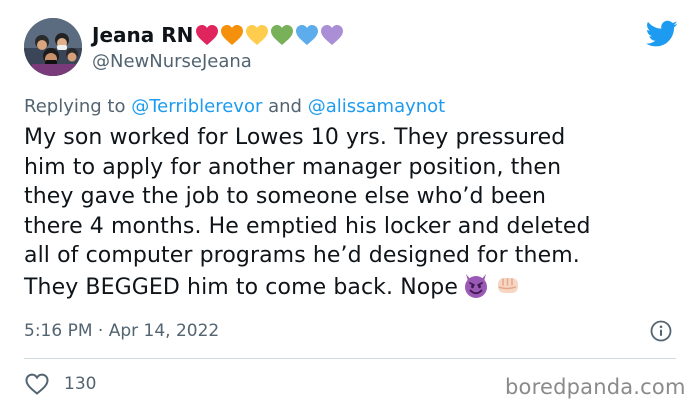 This screenshot has width=700, height=410. Describe the element at coordinates (241, 287) in the screenshot. I see `tweet-line: They BEGGED him to come back. Nope` at that location.